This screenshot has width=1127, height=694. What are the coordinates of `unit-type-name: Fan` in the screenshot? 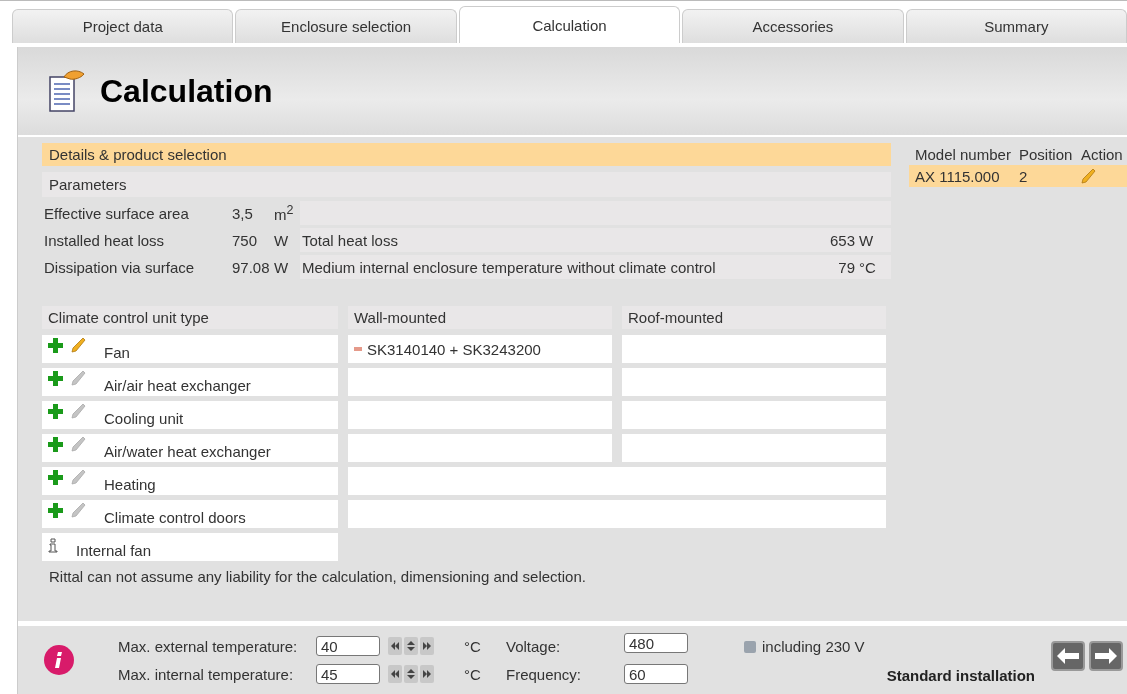 It's located at (117, 352).